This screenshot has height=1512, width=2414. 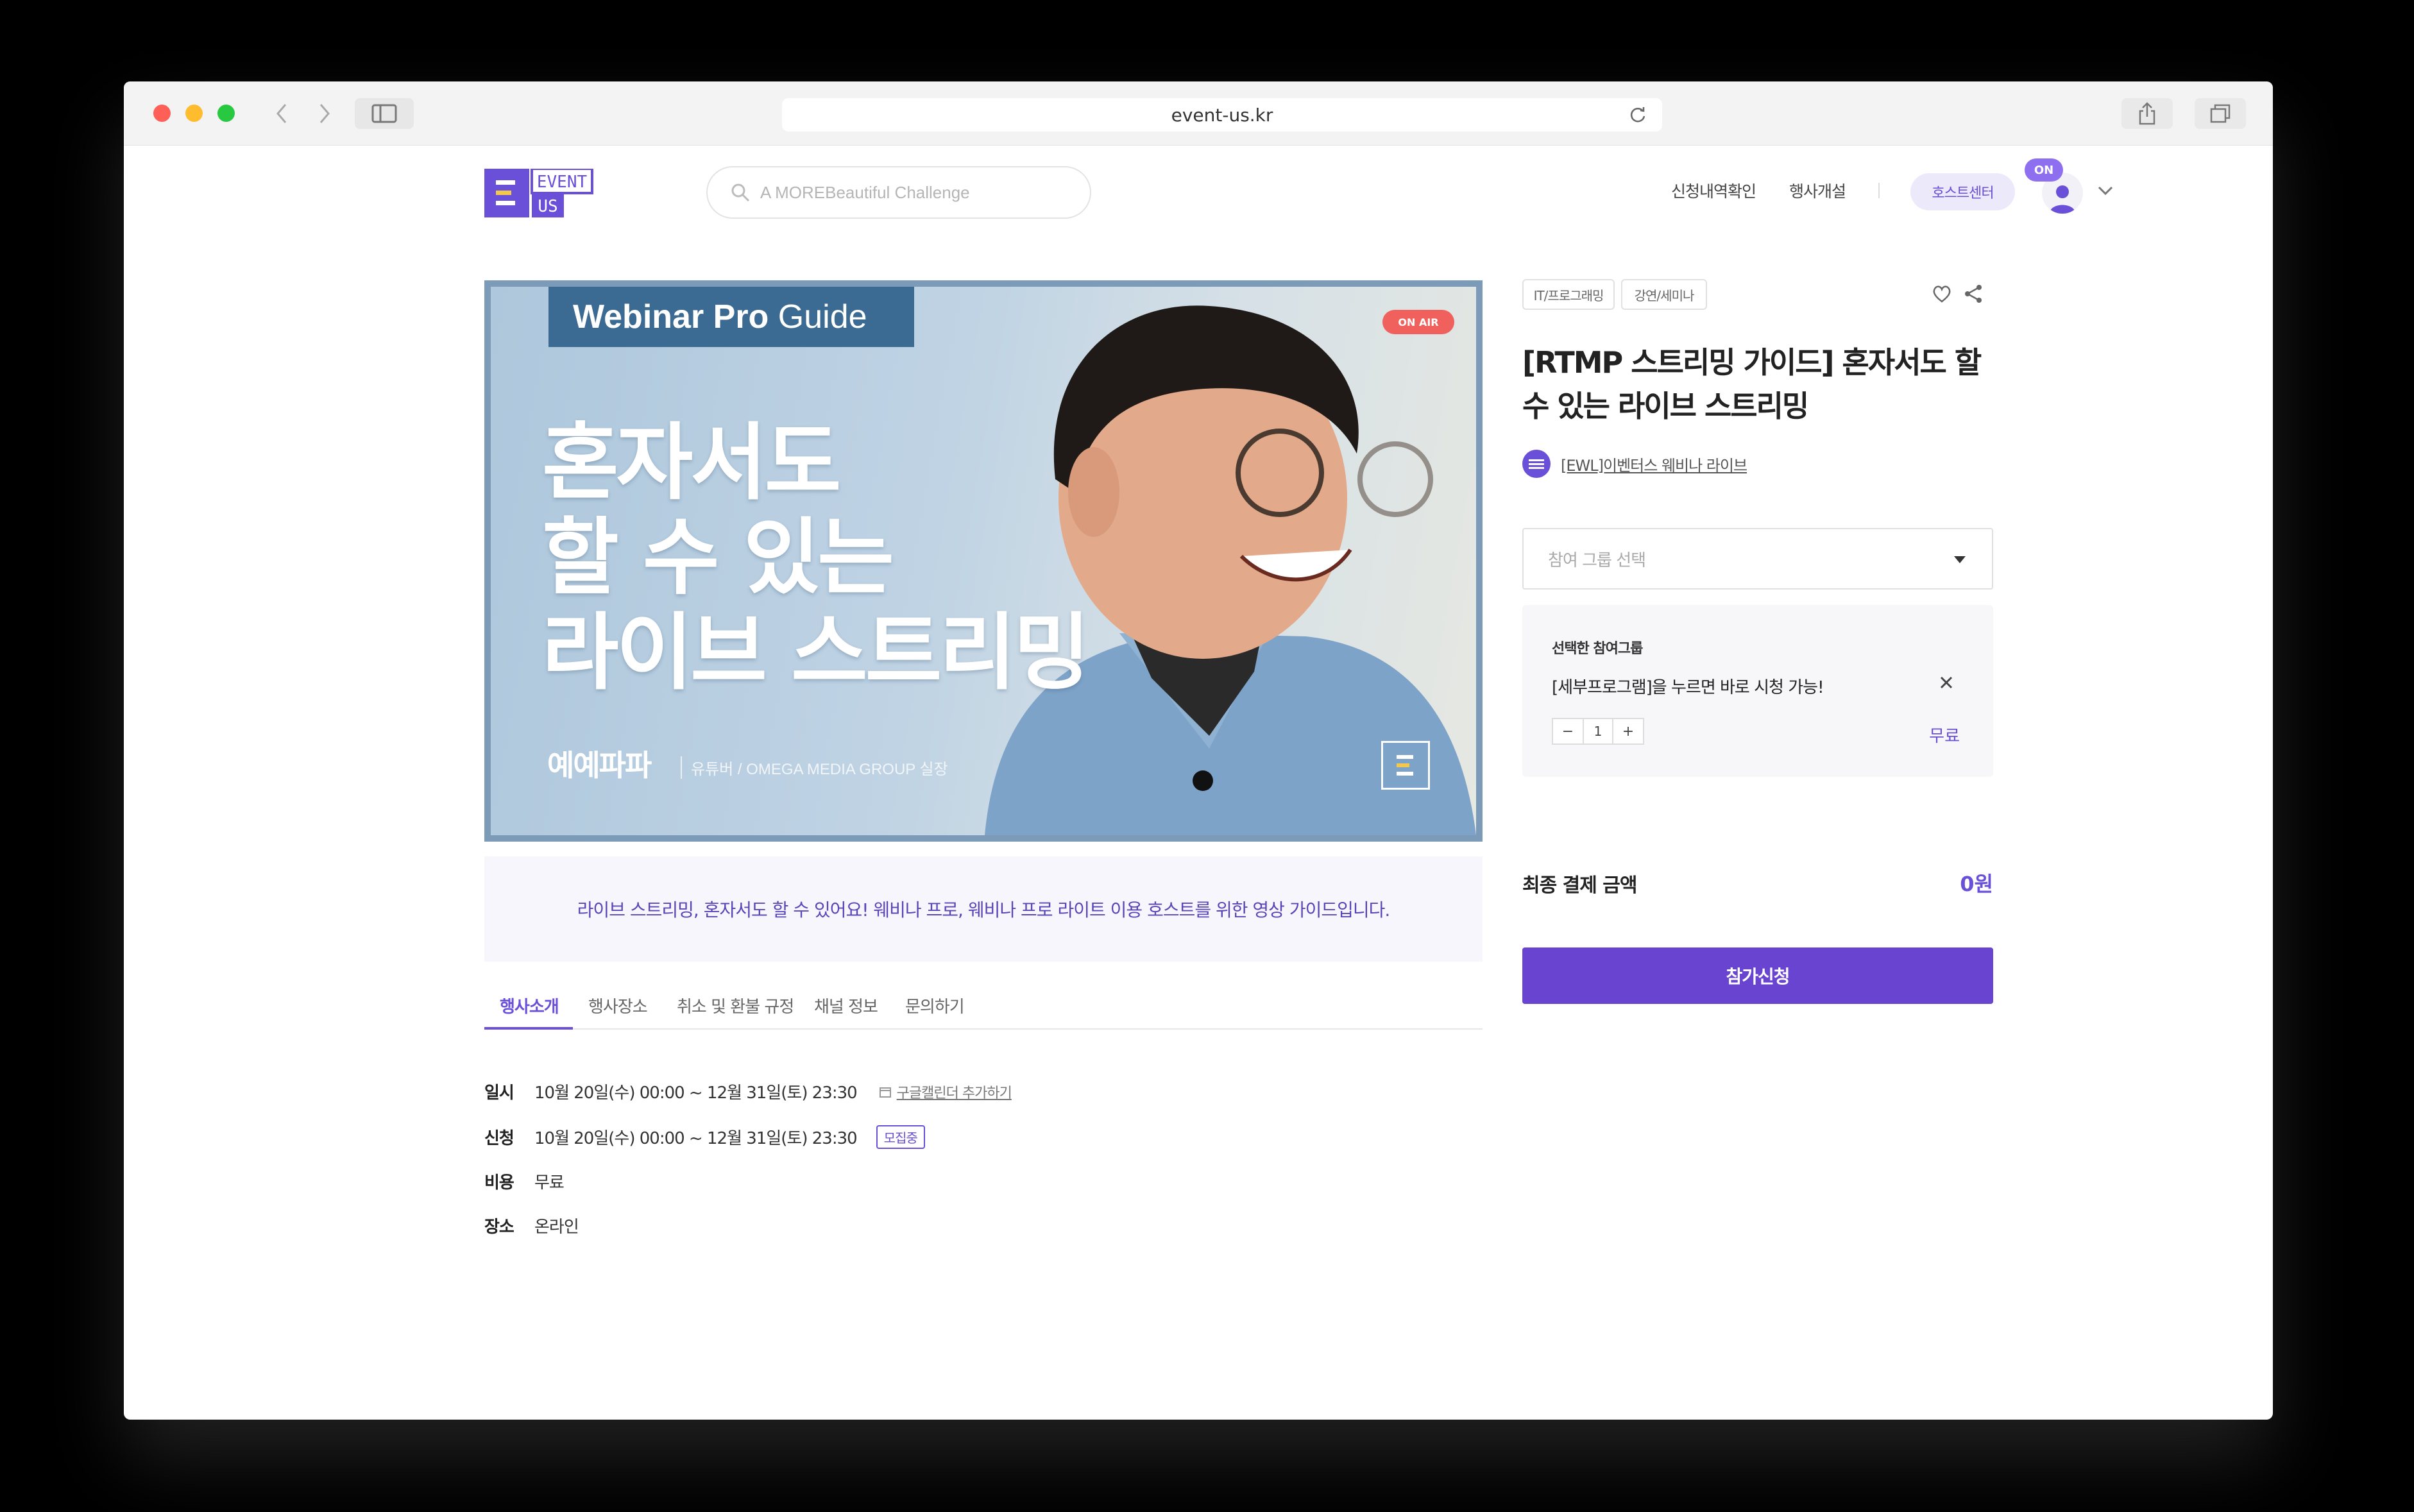 I want to click on total-amount-label: 최종 결제 금액, so click(x=1579, y=885).